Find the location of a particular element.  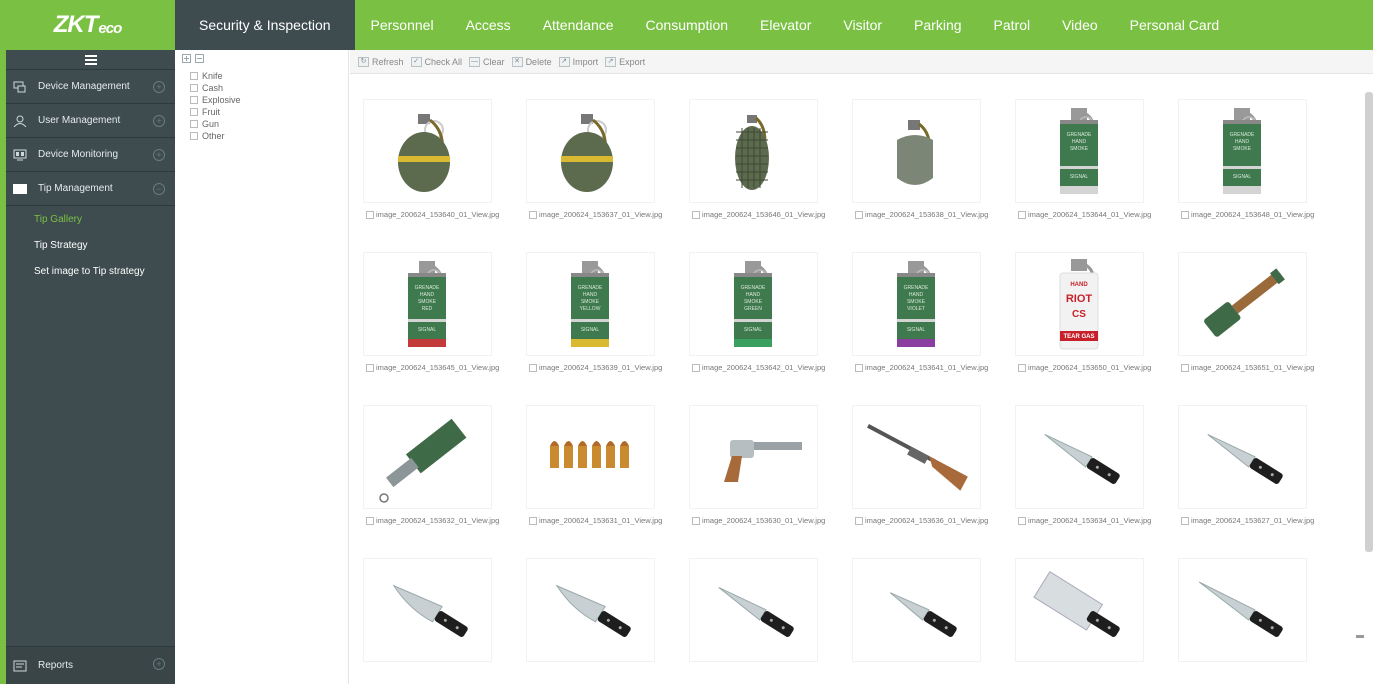

gallery-item: image_200624_153651_01_View.jpg is located at coordinates (1242, 299).